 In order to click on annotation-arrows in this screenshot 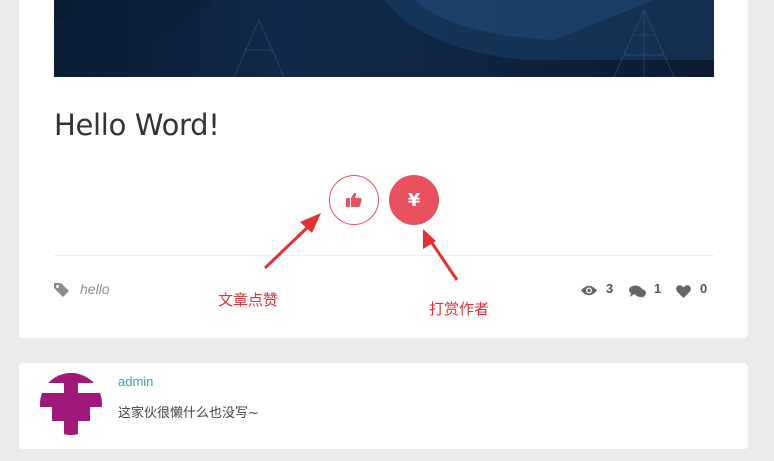, I will do `click(361, 247)`.